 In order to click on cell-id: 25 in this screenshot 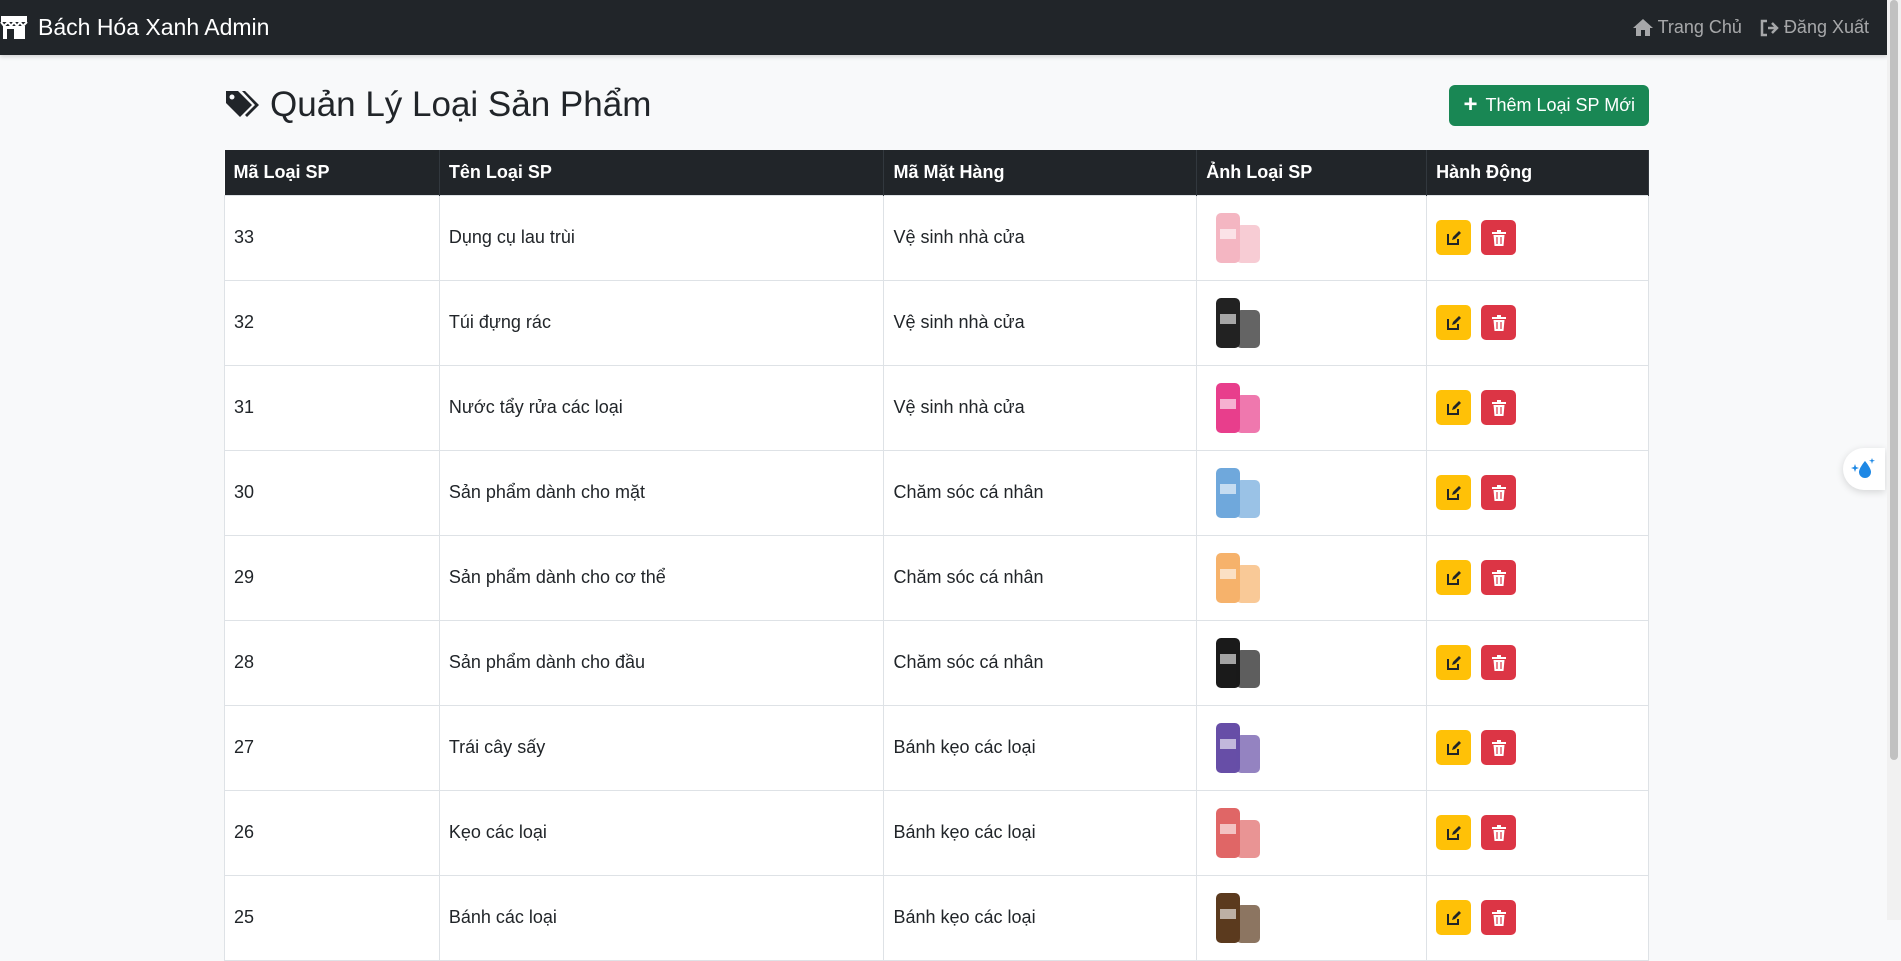, I will do `click(332, 917)`.